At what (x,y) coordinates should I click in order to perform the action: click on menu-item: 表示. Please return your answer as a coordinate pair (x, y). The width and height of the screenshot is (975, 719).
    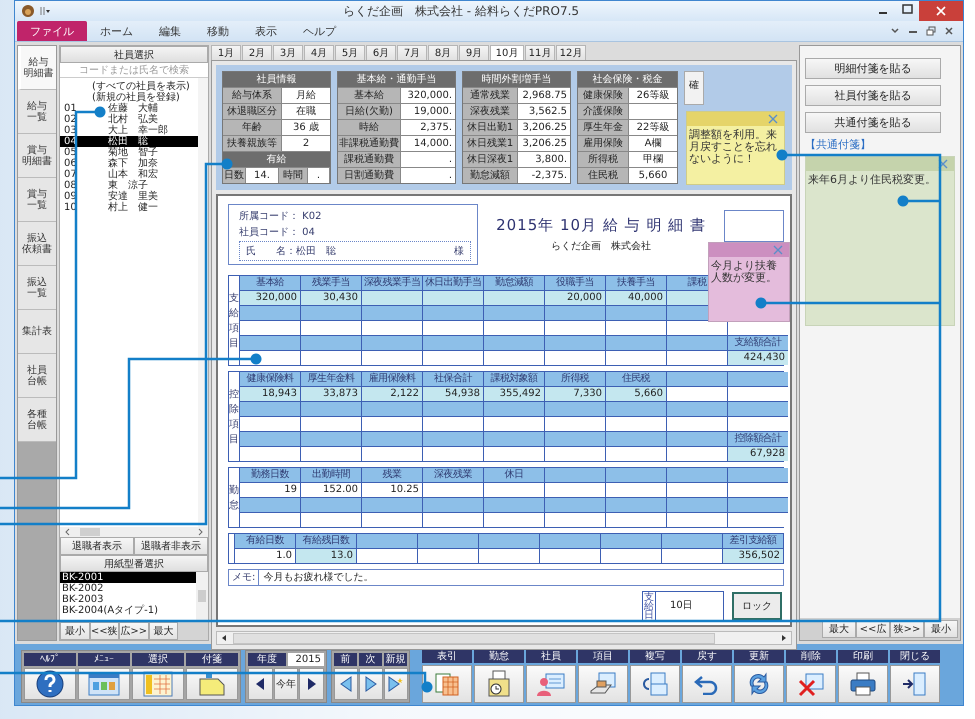
    Looking at the image, I should click on (266, 31).